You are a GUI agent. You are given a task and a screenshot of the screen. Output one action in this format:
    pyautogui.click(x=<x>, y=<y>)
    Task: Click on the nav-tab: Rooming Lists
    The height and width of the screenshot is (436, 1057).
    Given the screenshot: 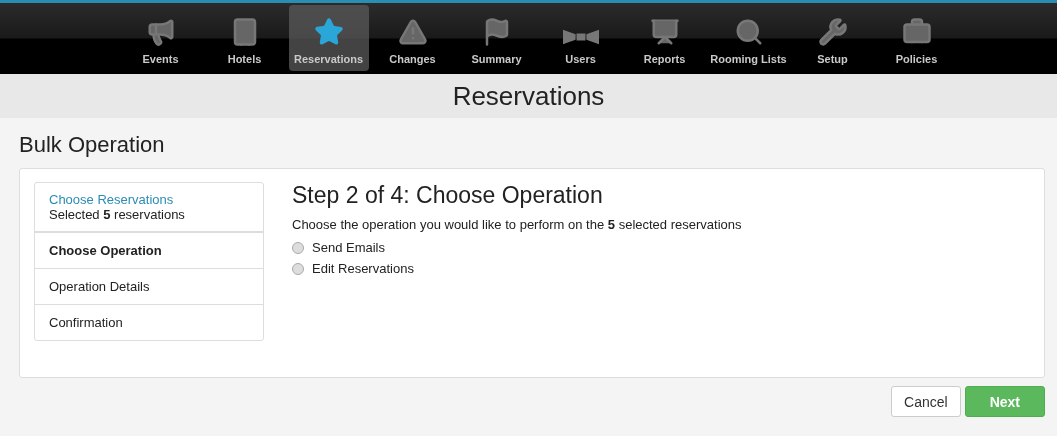 What is the action you would take?
    pyautogui.click(x=748, y=38)
    